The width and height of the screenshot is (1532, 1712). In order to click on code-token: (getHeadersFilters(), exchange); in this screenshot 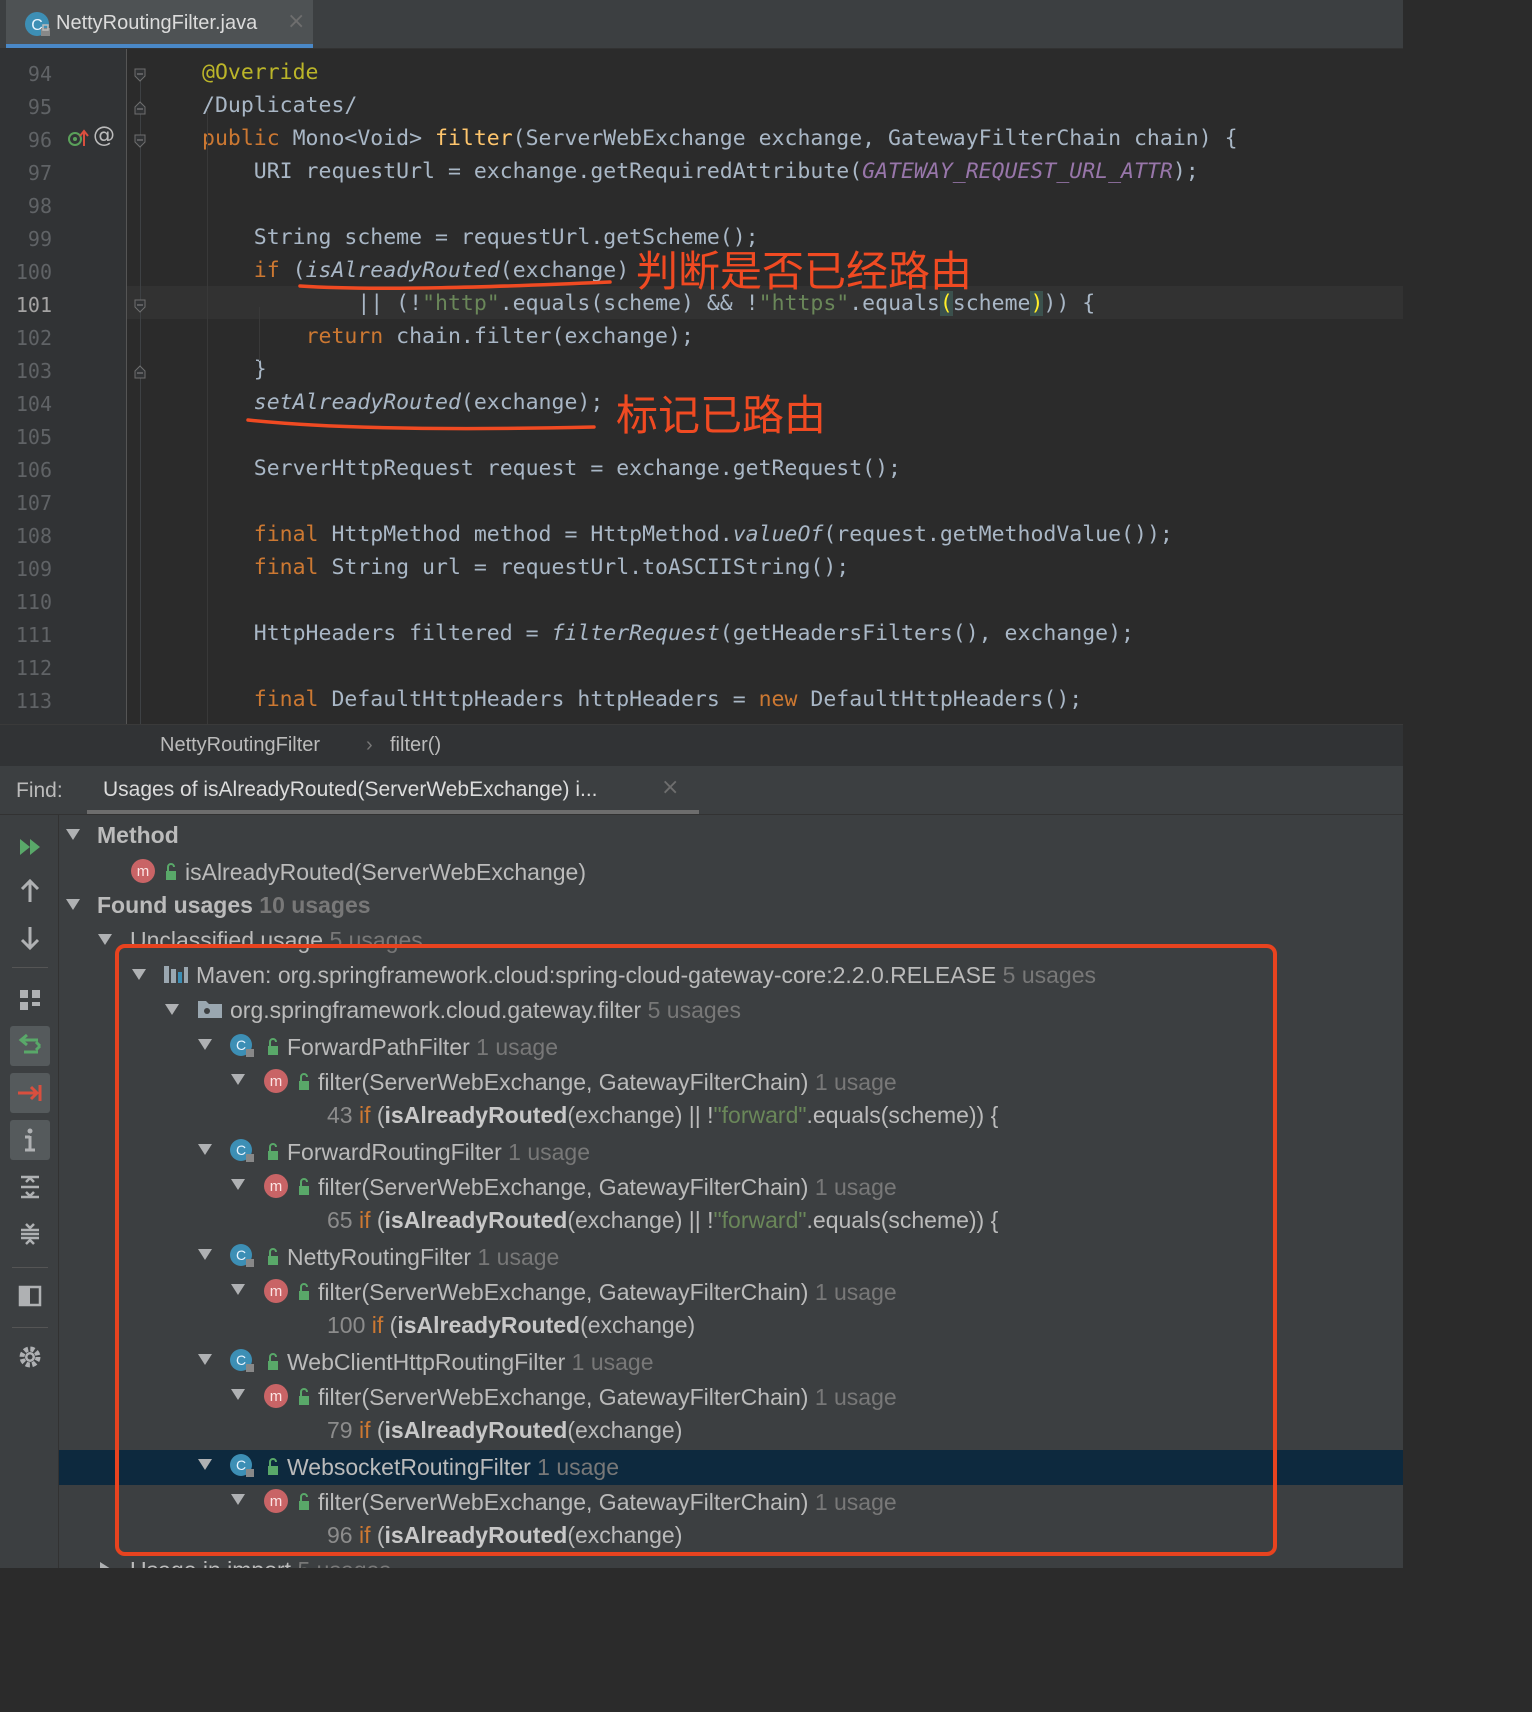, I will do `click(926, 633)`.